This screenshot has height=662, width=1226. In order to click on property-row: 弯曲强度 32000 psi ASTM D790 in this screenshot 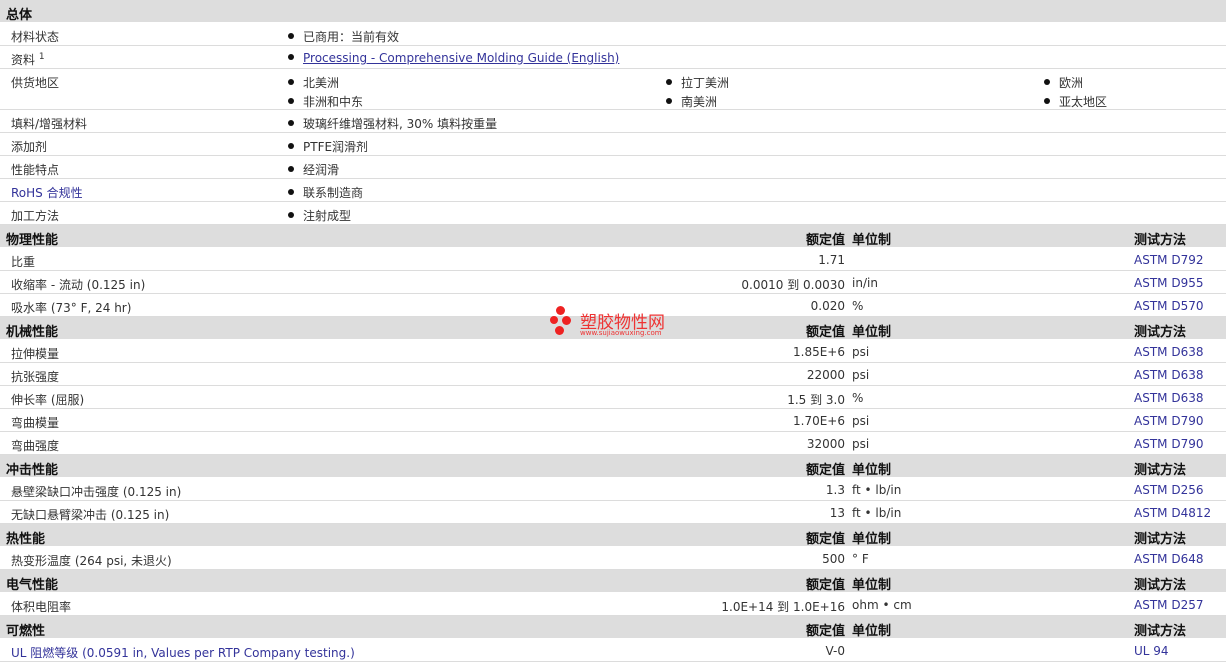, I will do `click(613, 443)`.